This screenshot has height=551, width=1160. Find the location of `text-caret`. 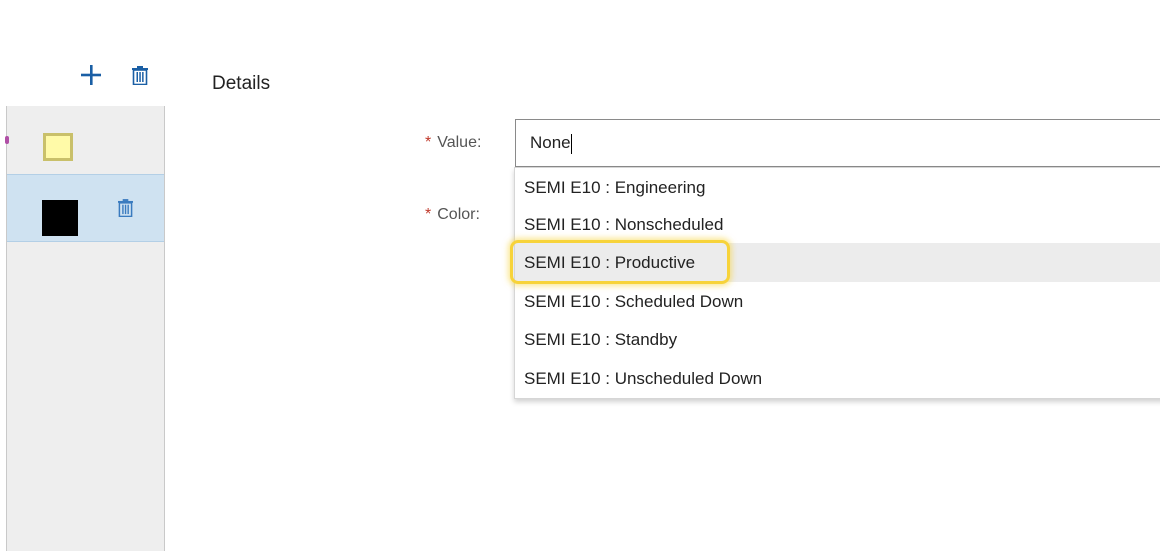

text-caret is located at coordinates (571, 143).